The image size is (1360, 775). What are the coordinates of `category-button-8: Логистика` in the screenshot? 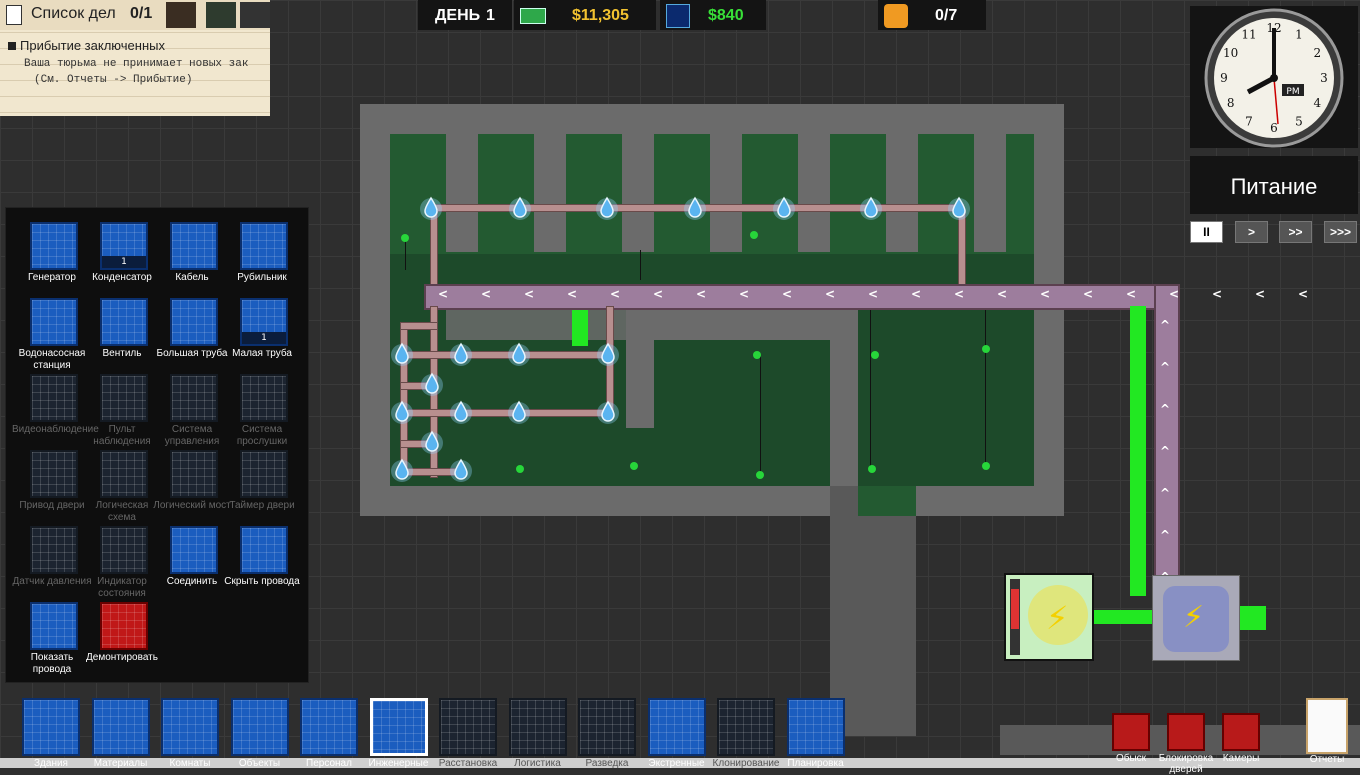 It's located at (538, 733).